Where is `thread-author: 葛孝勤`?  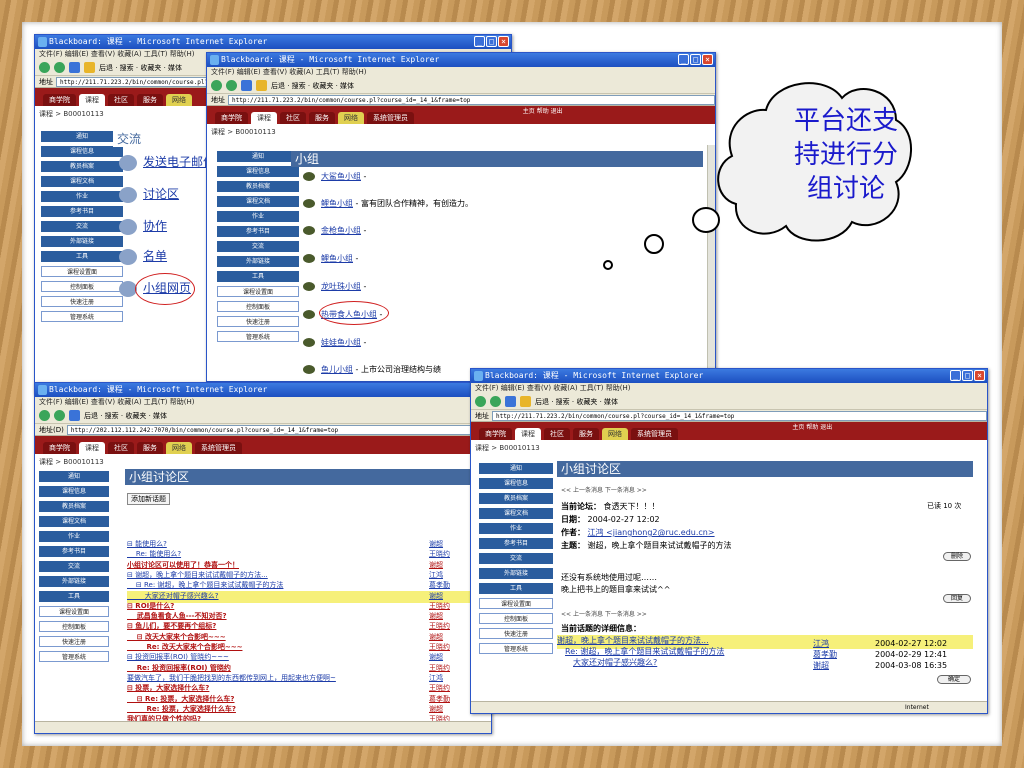 thread-author: 葛孝勤 is located at coordinates (439, 699).